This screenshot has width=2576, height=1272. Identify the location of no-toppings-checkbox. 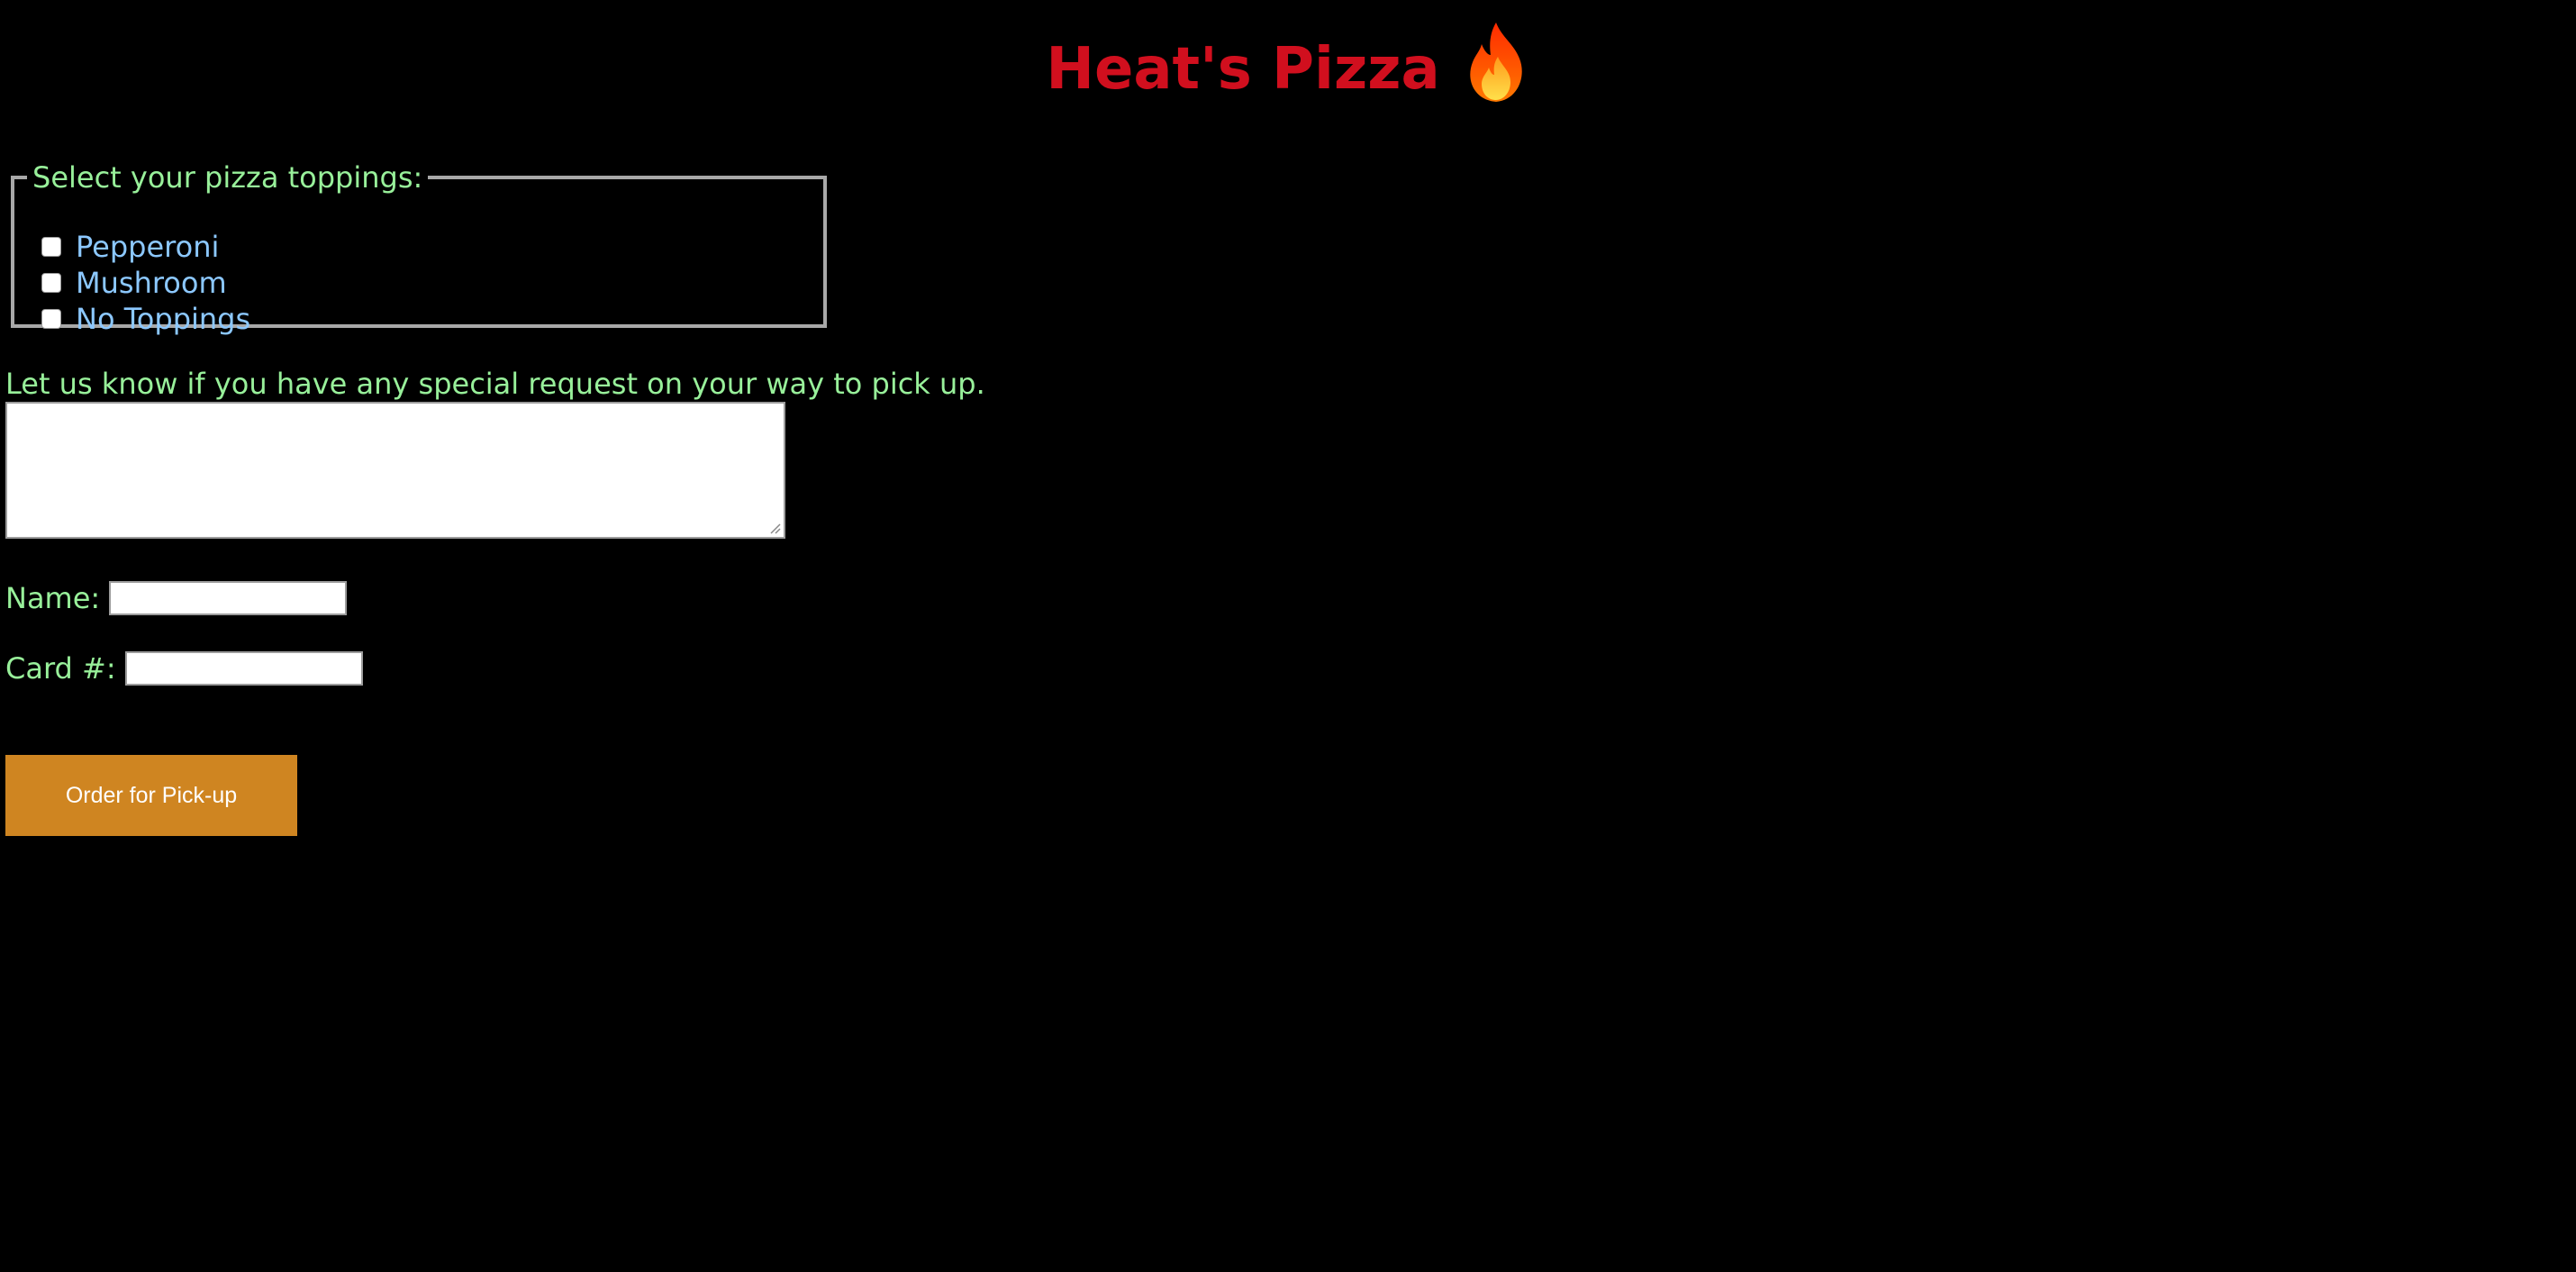
(51, 319).